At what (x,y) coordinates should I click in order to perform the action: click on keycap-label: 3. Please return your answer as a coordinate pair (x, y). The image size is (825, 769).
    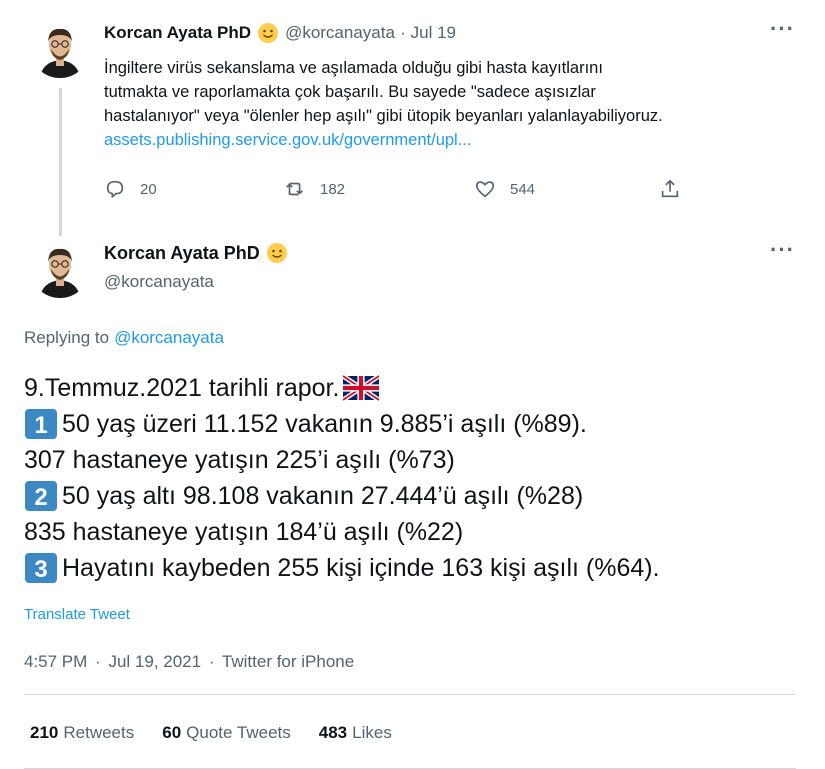
    Looking at the image, I should click on (40, 569).